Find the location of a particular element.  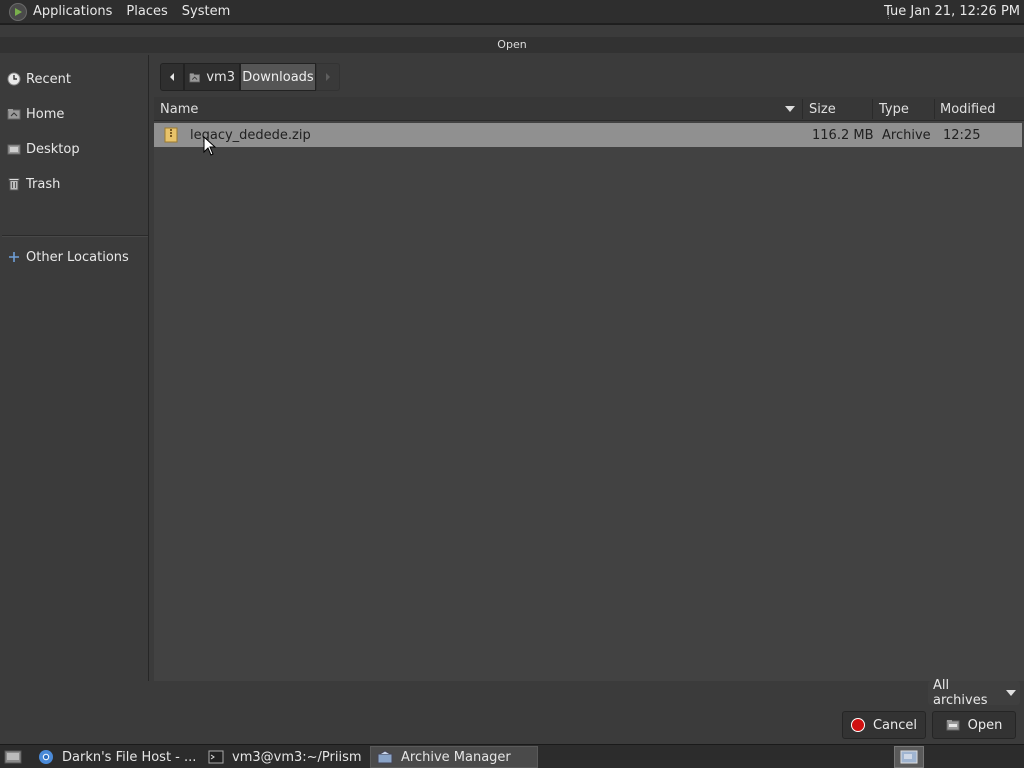

open-label: Open is located at coordinates (985, 725).